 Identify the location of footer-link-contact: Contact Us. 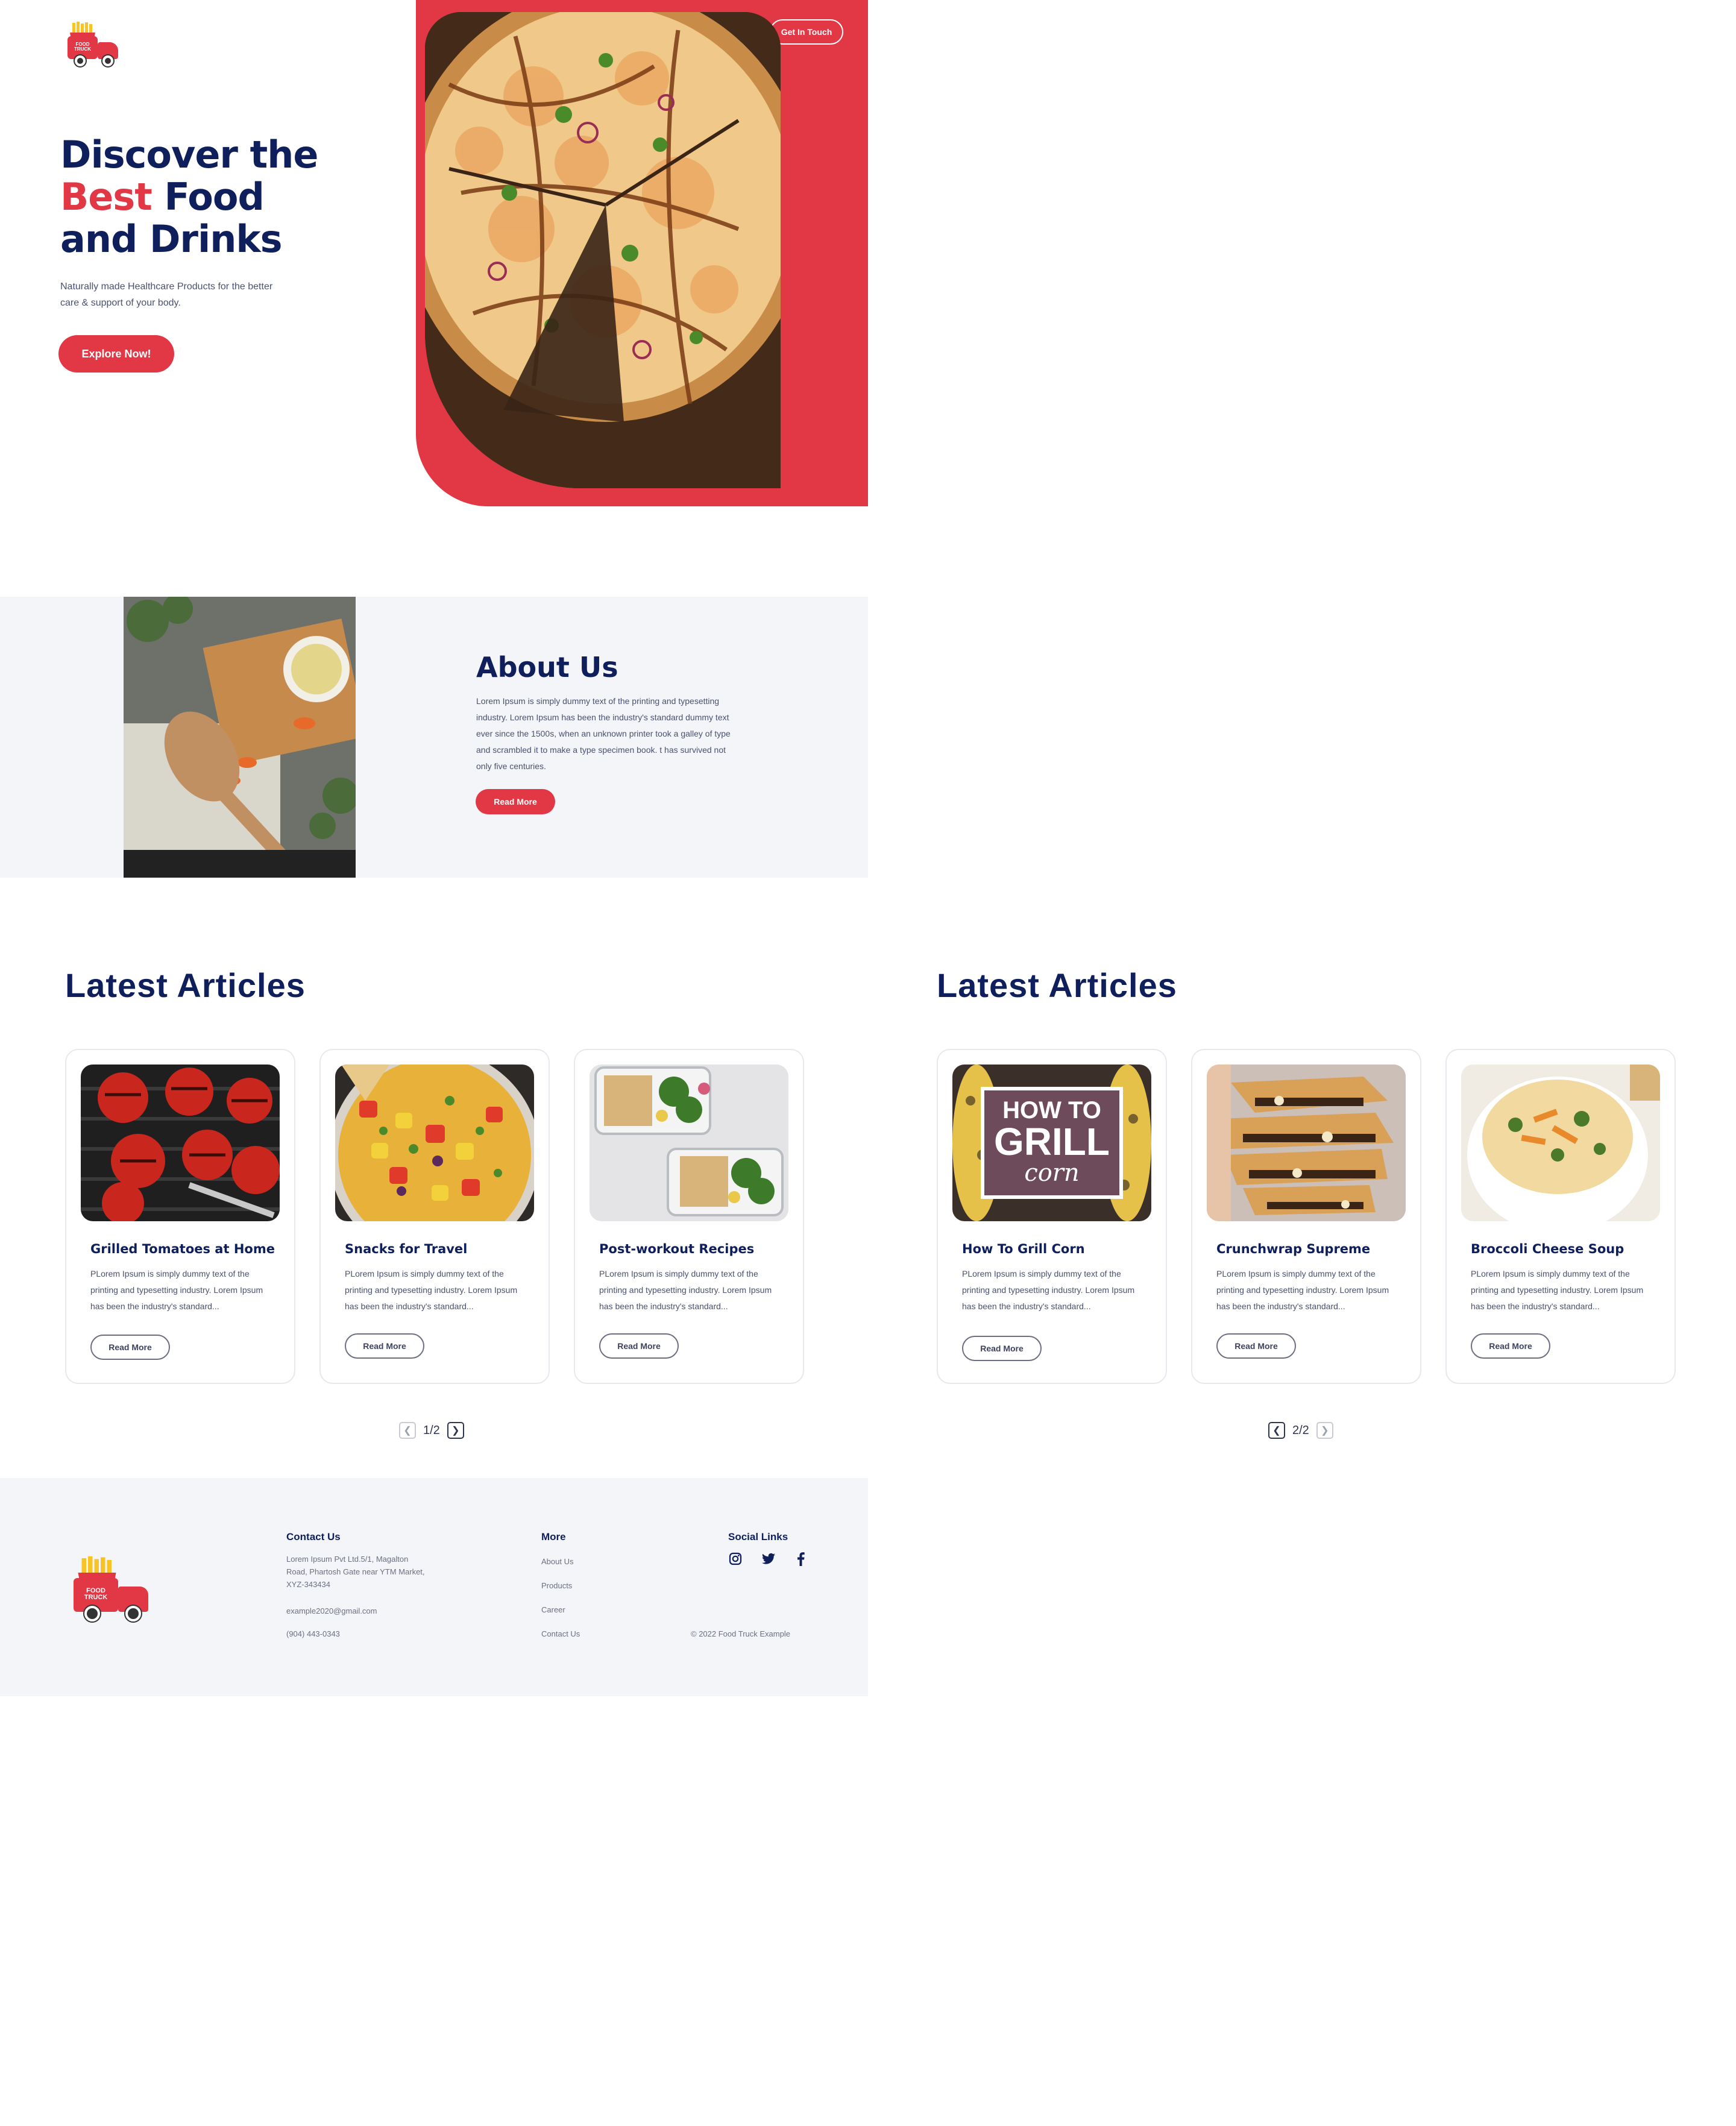
(560, 1634).